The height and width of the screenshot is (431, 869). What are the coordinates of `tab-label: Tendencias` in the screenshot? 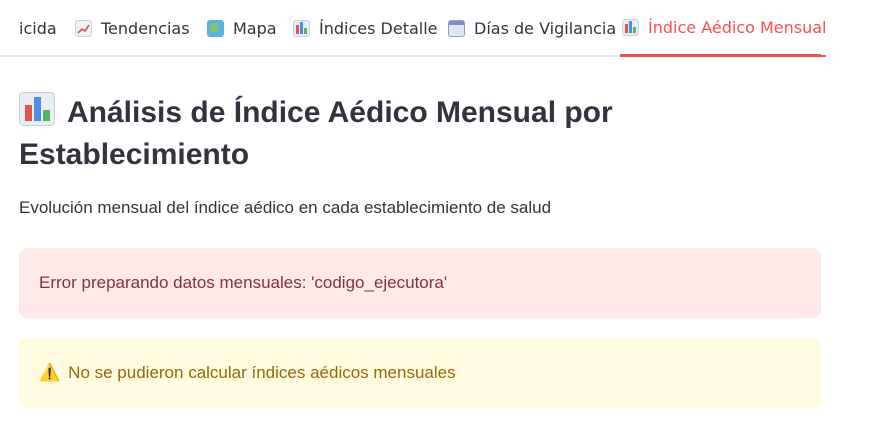 It's located at (145, 28).